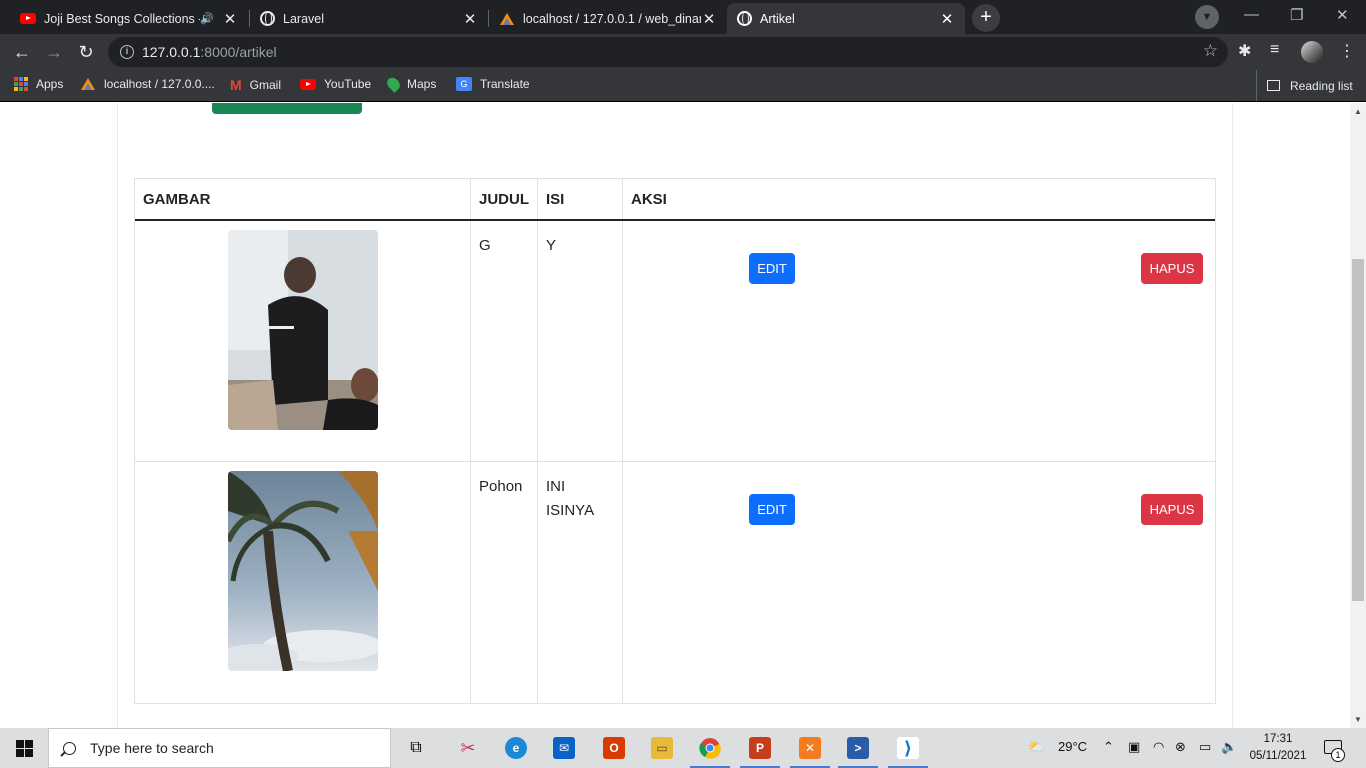  What do you see at coordinates (1296, 15) in the screenshot?
I see `restore-icon: ❐` at bounding box center [1296, 15].